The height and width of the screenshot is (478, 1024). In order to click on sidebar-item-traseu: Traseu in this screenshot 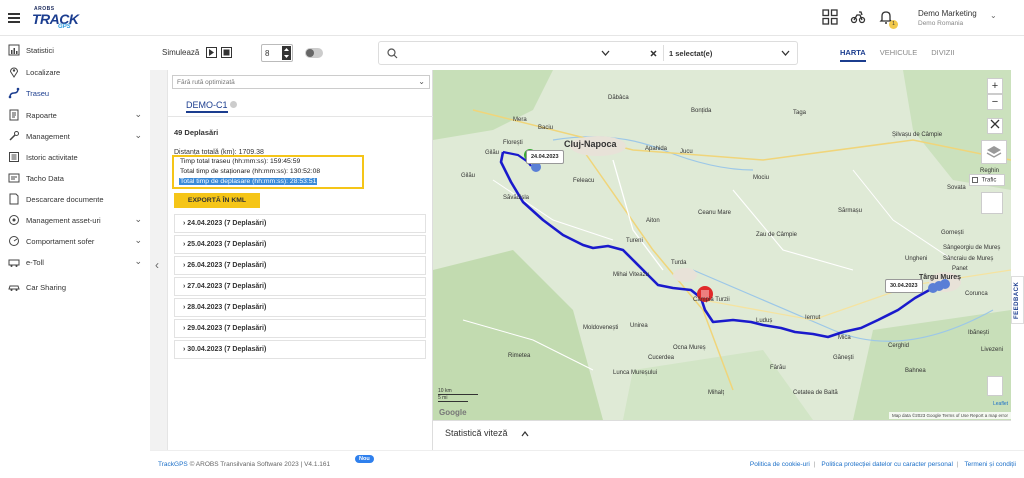, I will do `click(76, 93)`.